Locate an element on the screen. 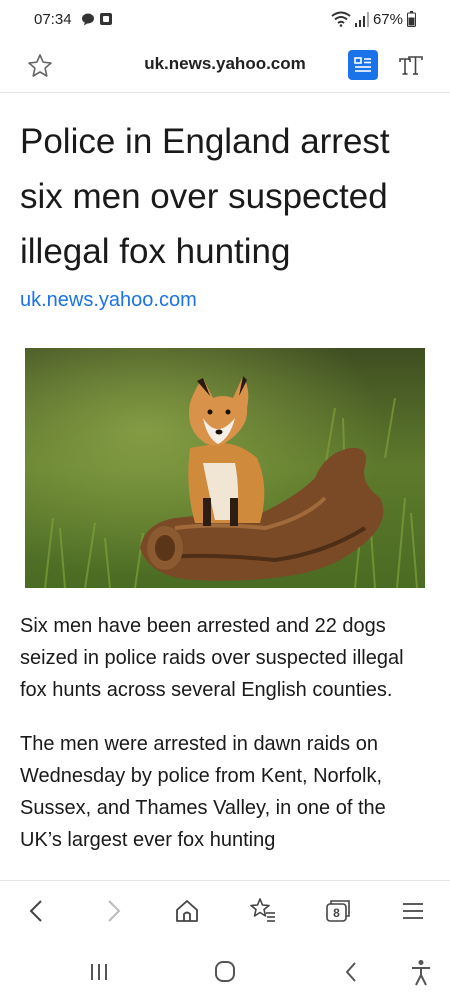  tab-count: 8 is located at coordinates (336, 913).